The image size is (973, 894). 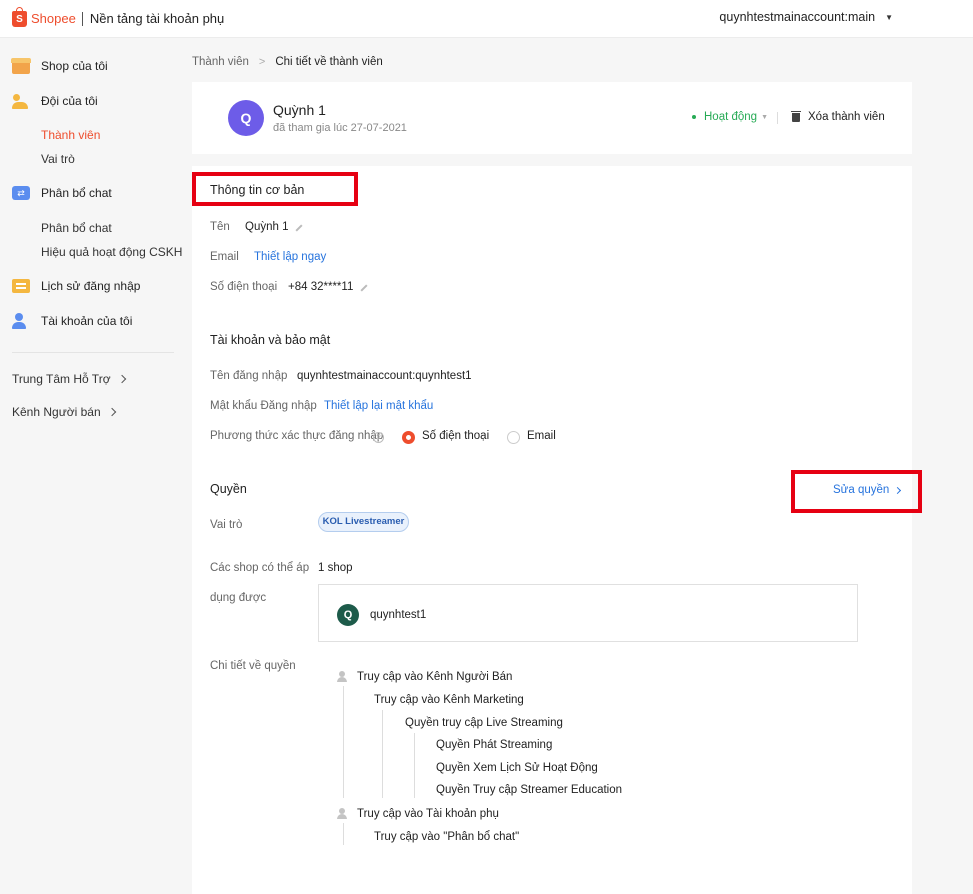 What do you see at coordinates (91, 286) in the screenshot?
I see `sidebar-item-label: Lịch sử đăng nhập` at bounding box center [91, 286].